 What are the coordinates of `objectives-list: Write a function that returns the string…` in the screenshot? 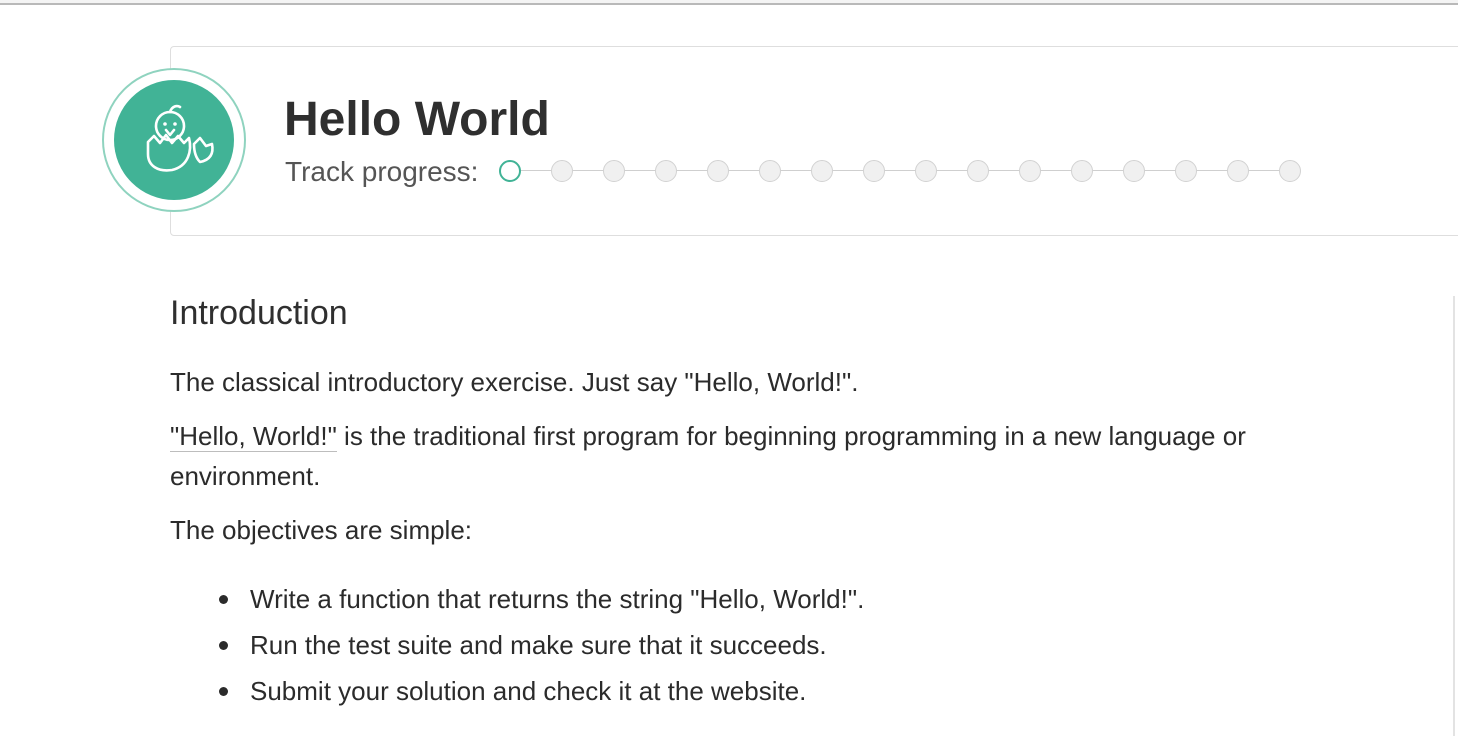 It's located at (730, 645).